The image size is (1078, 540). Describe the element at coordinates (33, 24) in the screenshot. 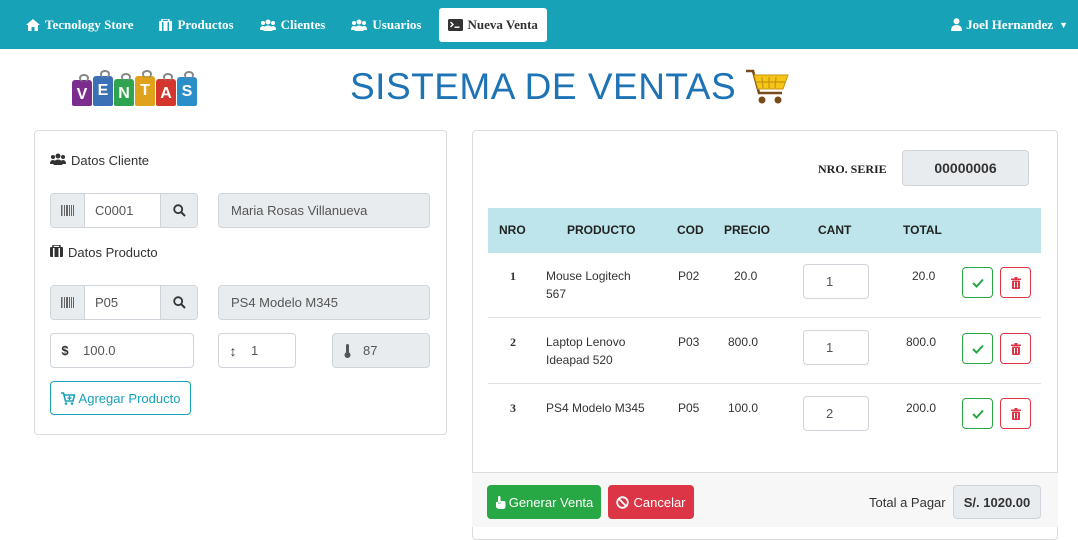

I see `home-icon` at that location.